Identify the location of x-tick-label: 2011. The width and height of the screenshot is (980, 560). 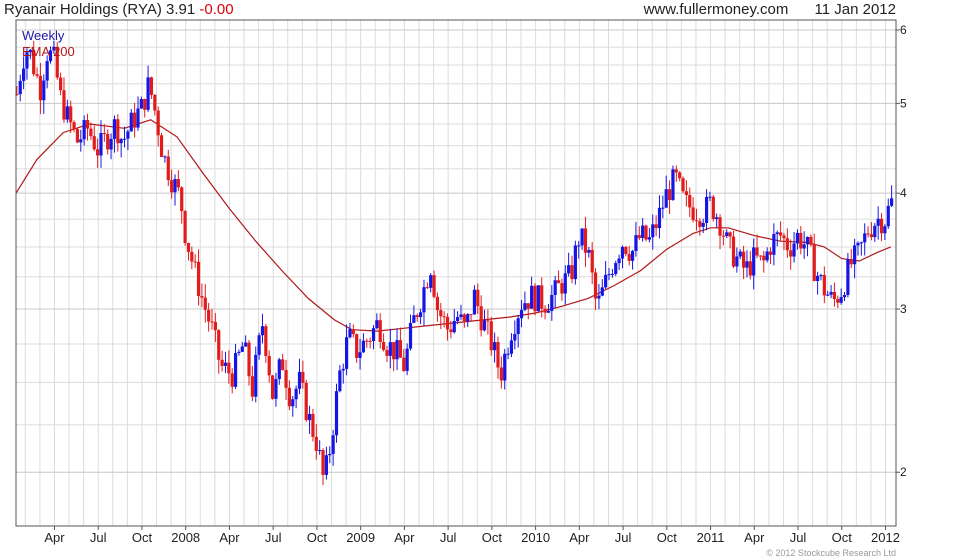
(711, 537).